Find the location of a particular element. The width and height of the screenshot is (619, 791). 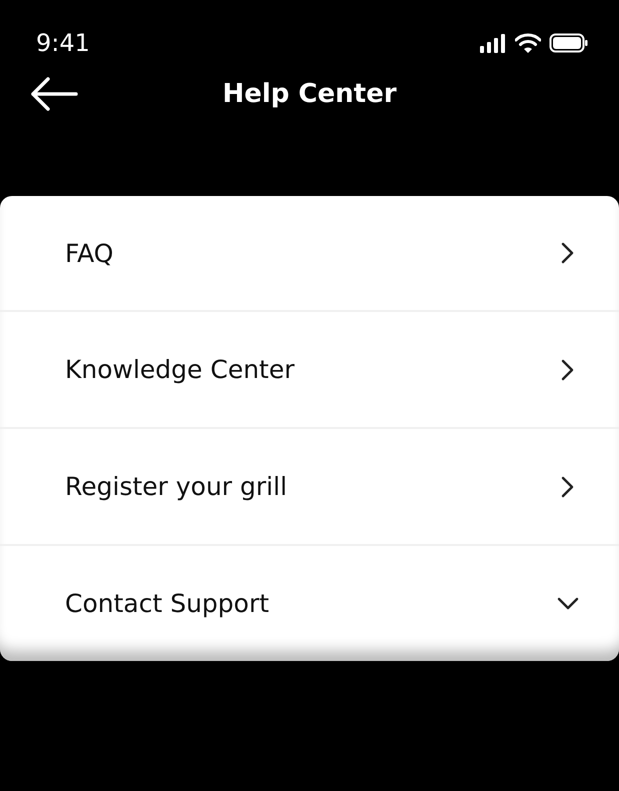

status-time: 9:41 is located at coordinates (63, 43).